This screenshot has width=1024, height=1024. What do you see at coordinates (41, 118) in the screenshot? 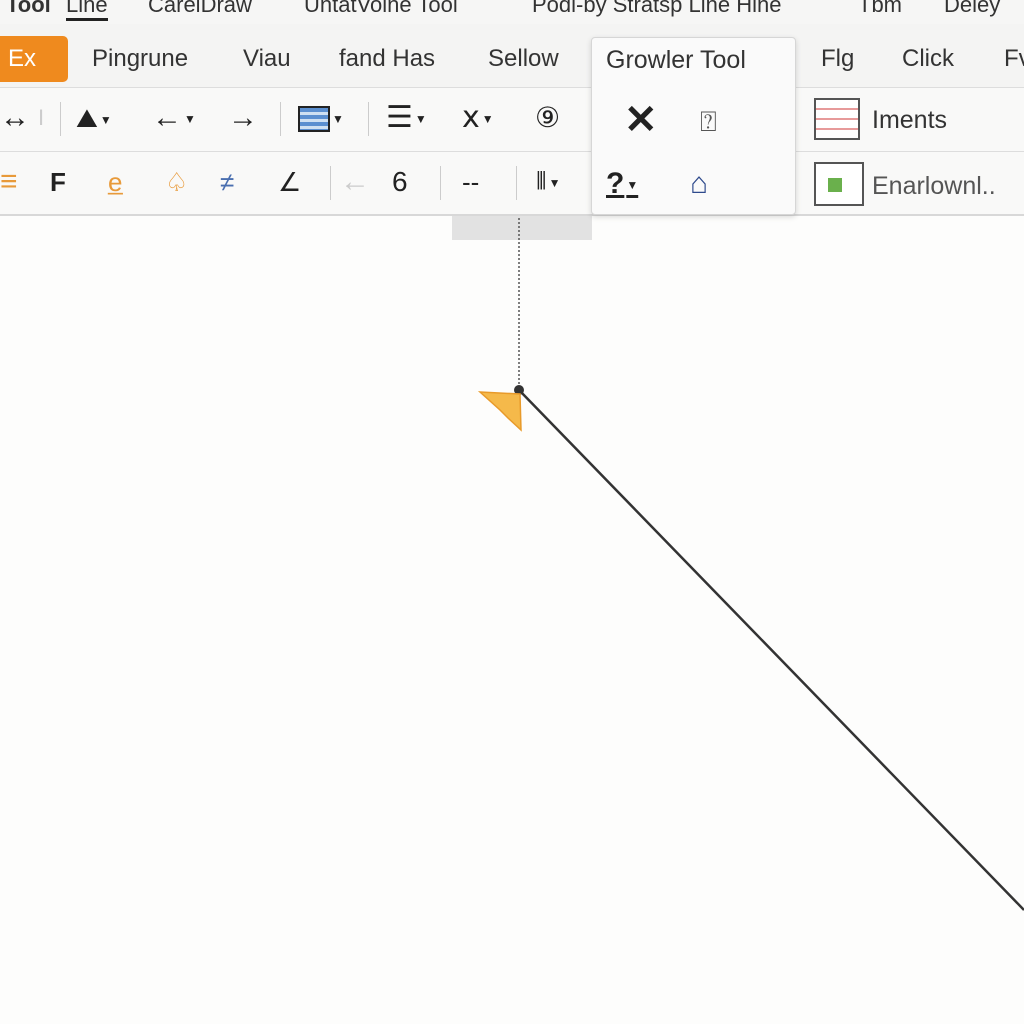
I see `text-cursor-icon: I` at bounding box center [41, 118].